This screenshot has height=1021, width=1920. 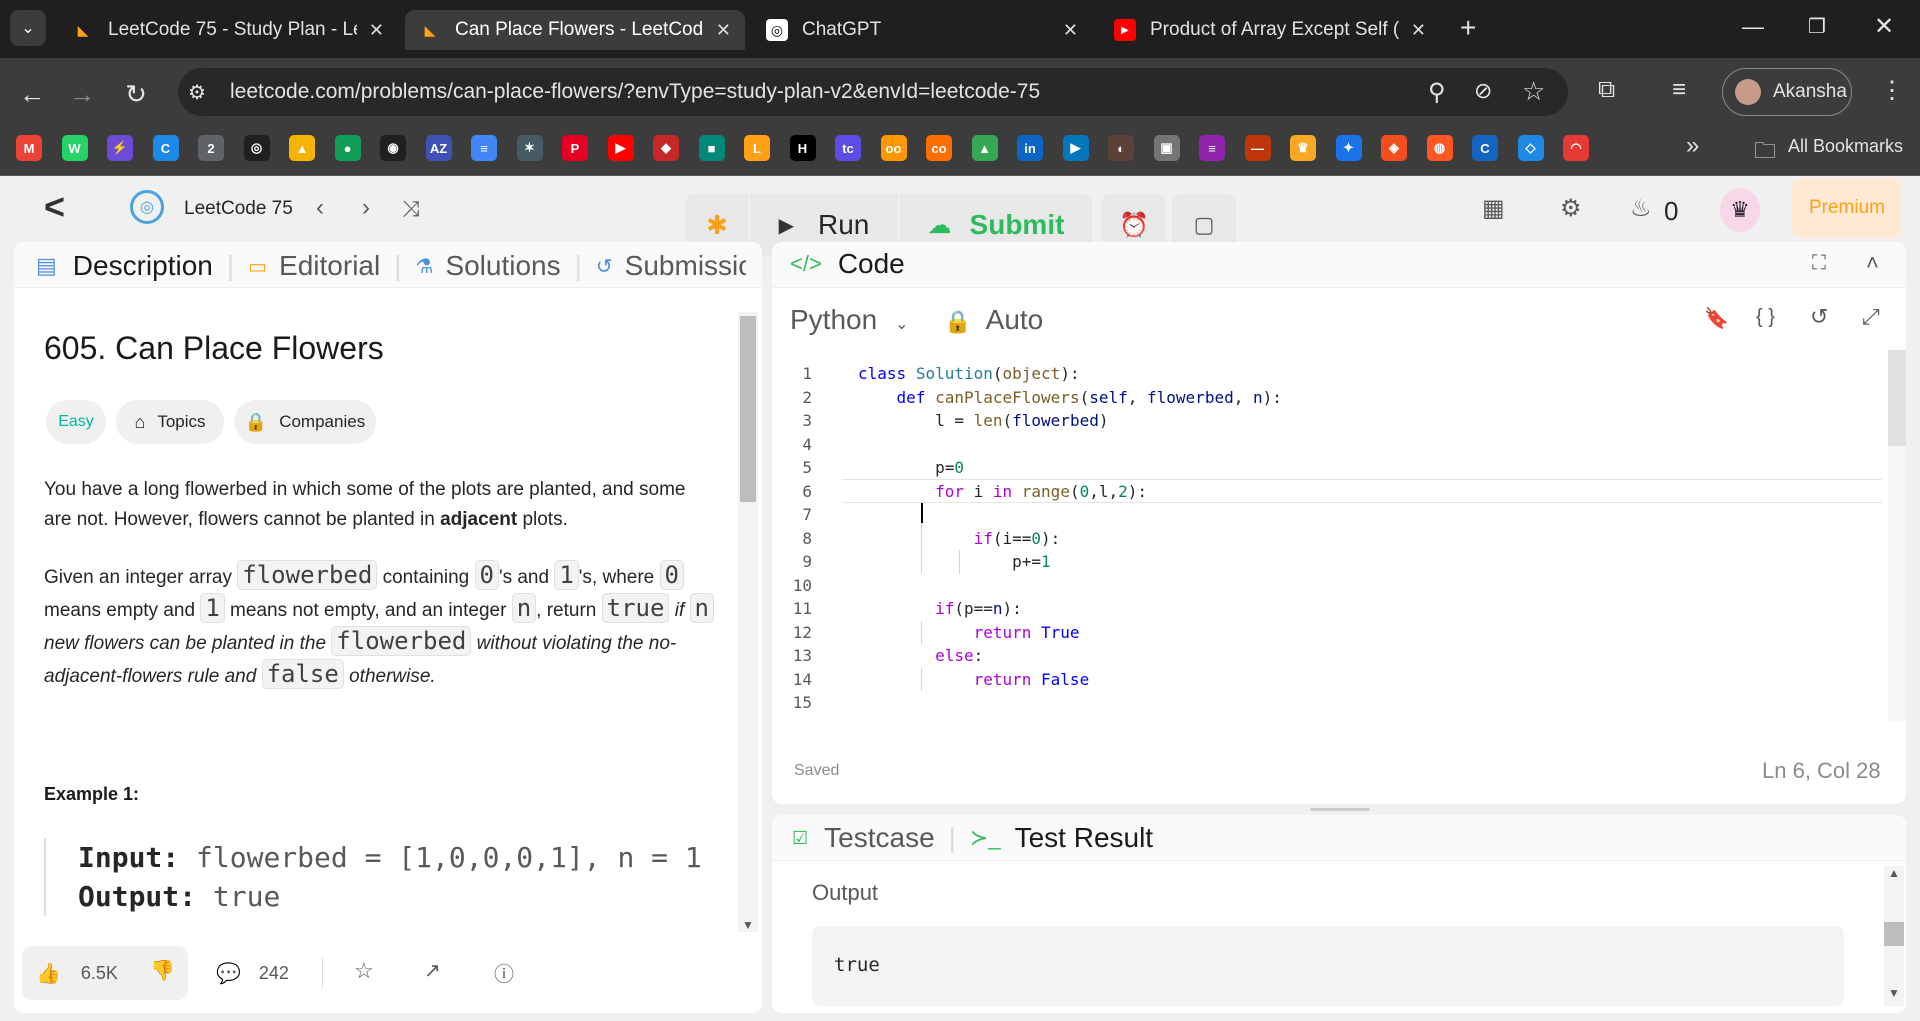 I want to click on c2-icon: C, so click(x=1485, y=148).